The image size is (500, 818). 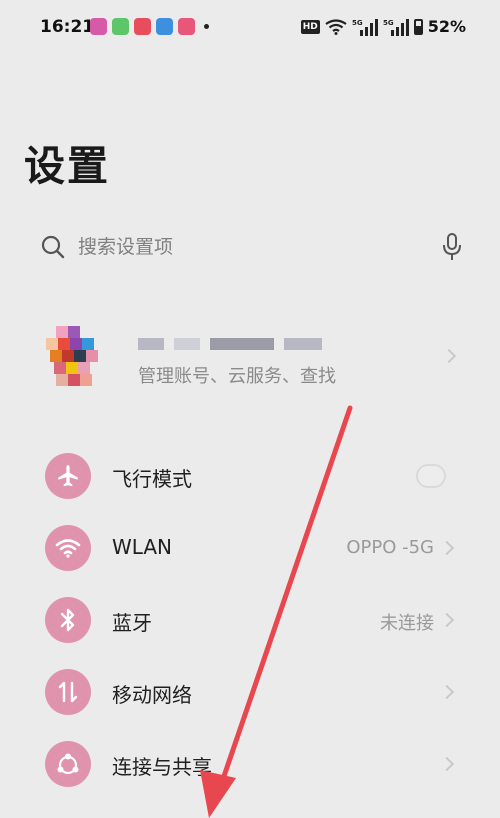 I want to click on account-name-redacted, so click(x=230, y=344).